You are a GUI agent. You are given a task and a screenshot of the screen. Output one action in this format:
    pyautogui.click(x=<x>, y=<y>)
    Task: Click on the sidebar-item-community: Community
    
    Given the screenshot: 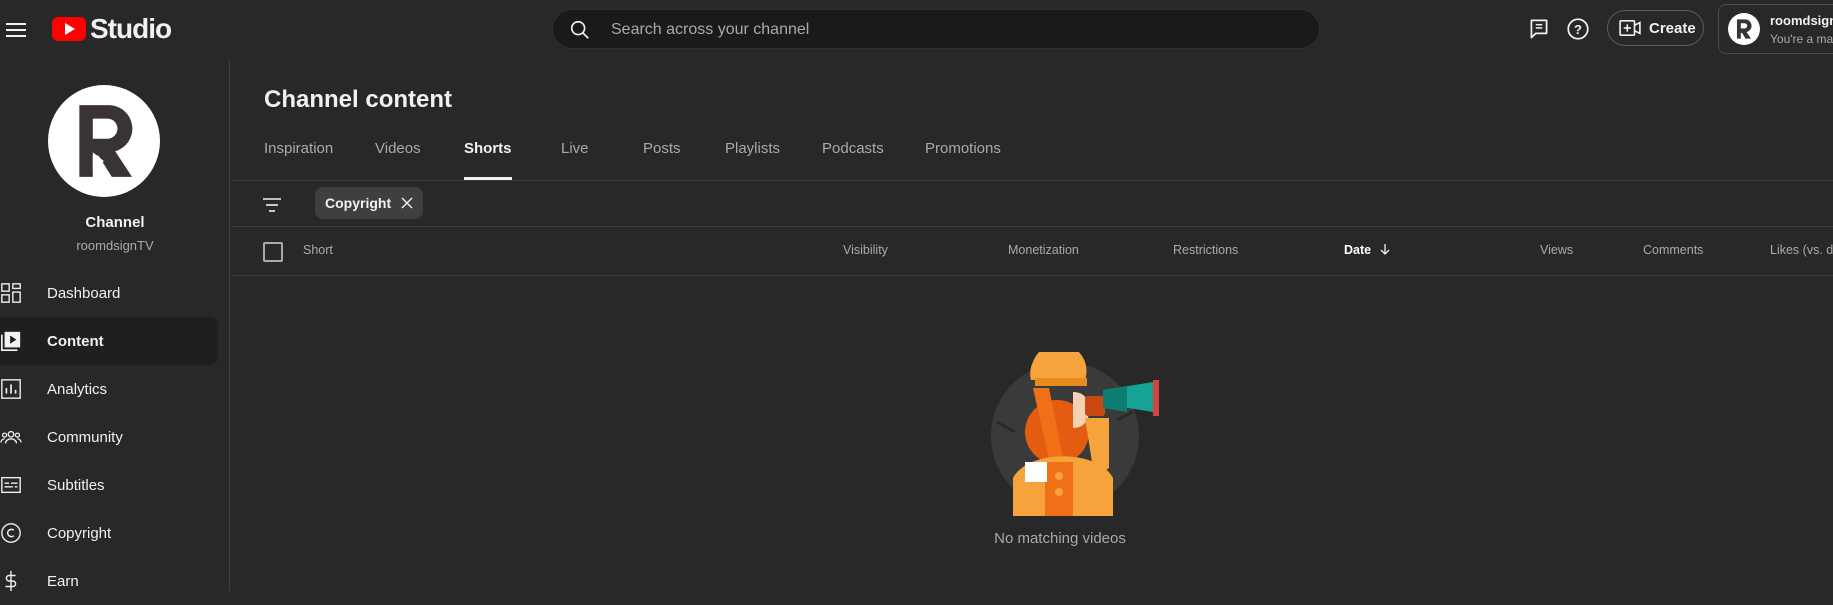 What is the action you would take?
    pyautogui.click(x=109, y=437)
    